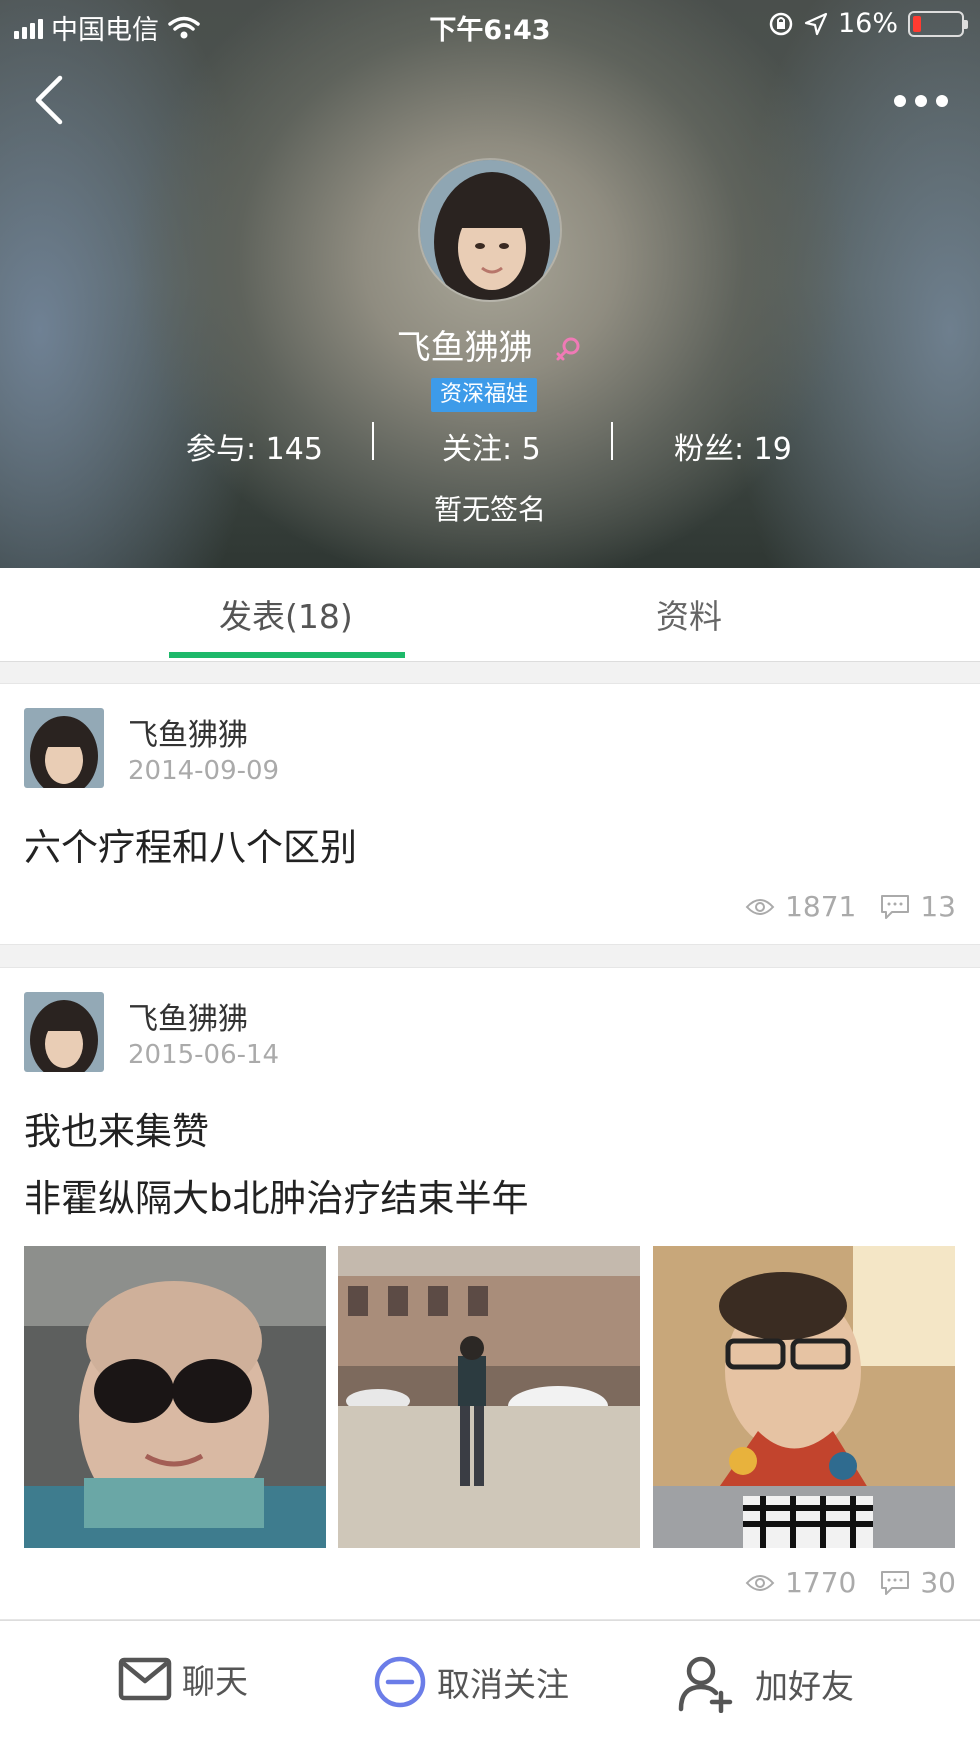 This screenshot has width=980, height=1743. Describe the element at coordinates (804, 1686) in the screenshot. I see `add-friend-label: 加好友` at that location.